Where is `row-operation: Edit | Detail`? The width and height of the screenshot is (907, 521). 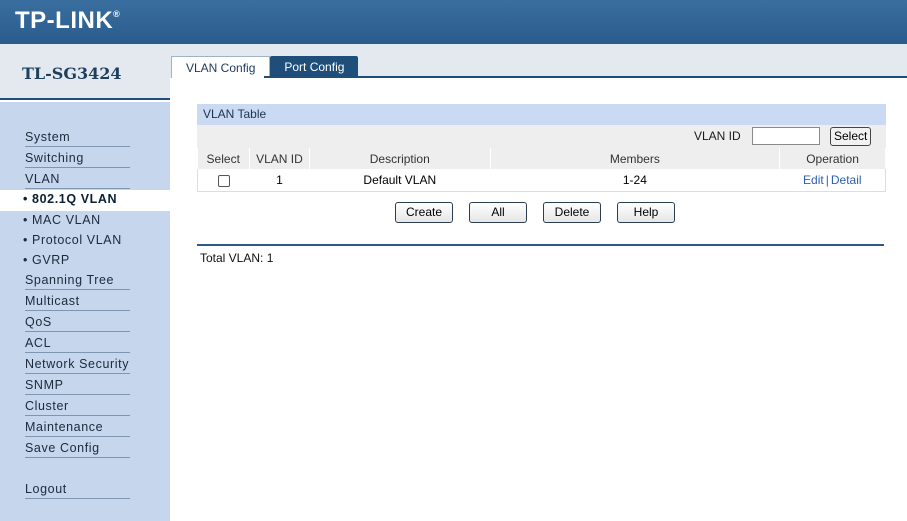 row-operation: Edit | Detail is located at coordinates (832, 180).